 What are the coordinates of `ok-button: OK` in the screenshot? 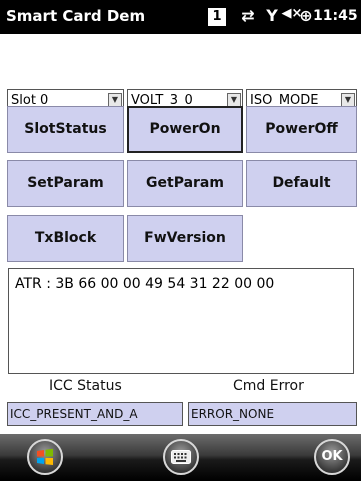 It's located at (332, 457).